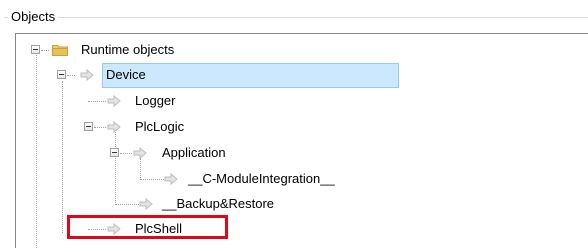 The image size is (588, 248). I want to click on tree-item-label: Device, so click(250, 75).